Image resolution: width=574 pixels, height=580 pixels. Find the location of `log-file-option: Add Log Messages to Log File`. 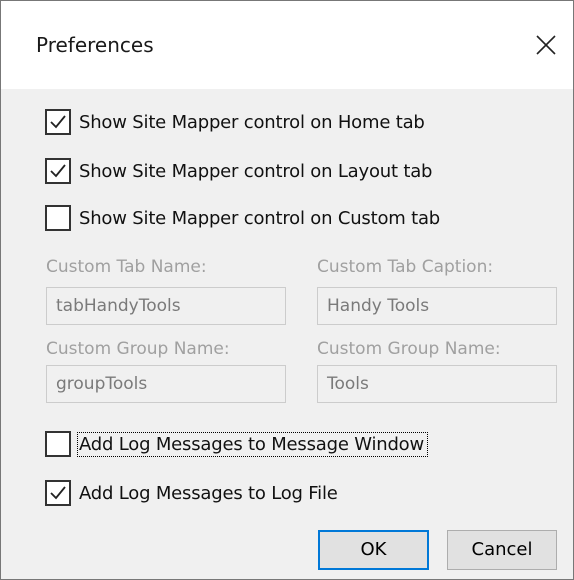

log-file-option: Add Log Messages to Log File is located at coordinates (191, 493).